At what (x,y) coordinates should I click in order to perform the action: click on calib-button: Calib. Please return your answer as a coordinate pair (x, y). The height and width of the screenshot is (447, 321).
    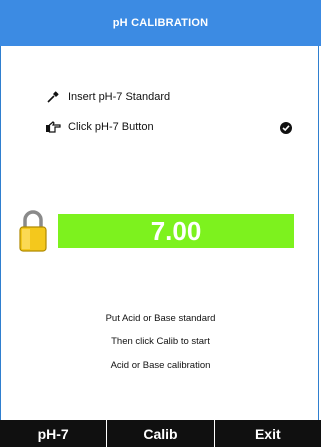
    Looking at the image, I should click on (159, 433).